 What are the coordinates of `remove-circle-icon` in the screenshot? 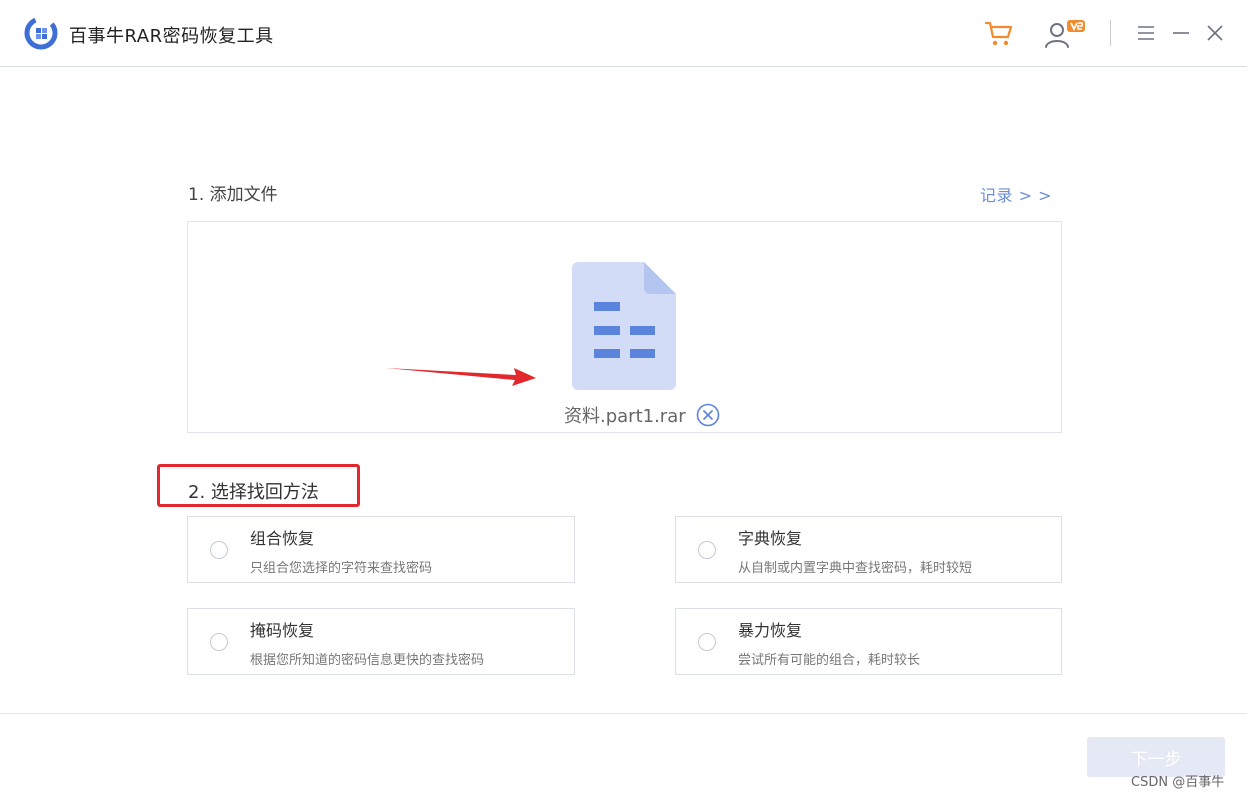 It's located at (708, 415).